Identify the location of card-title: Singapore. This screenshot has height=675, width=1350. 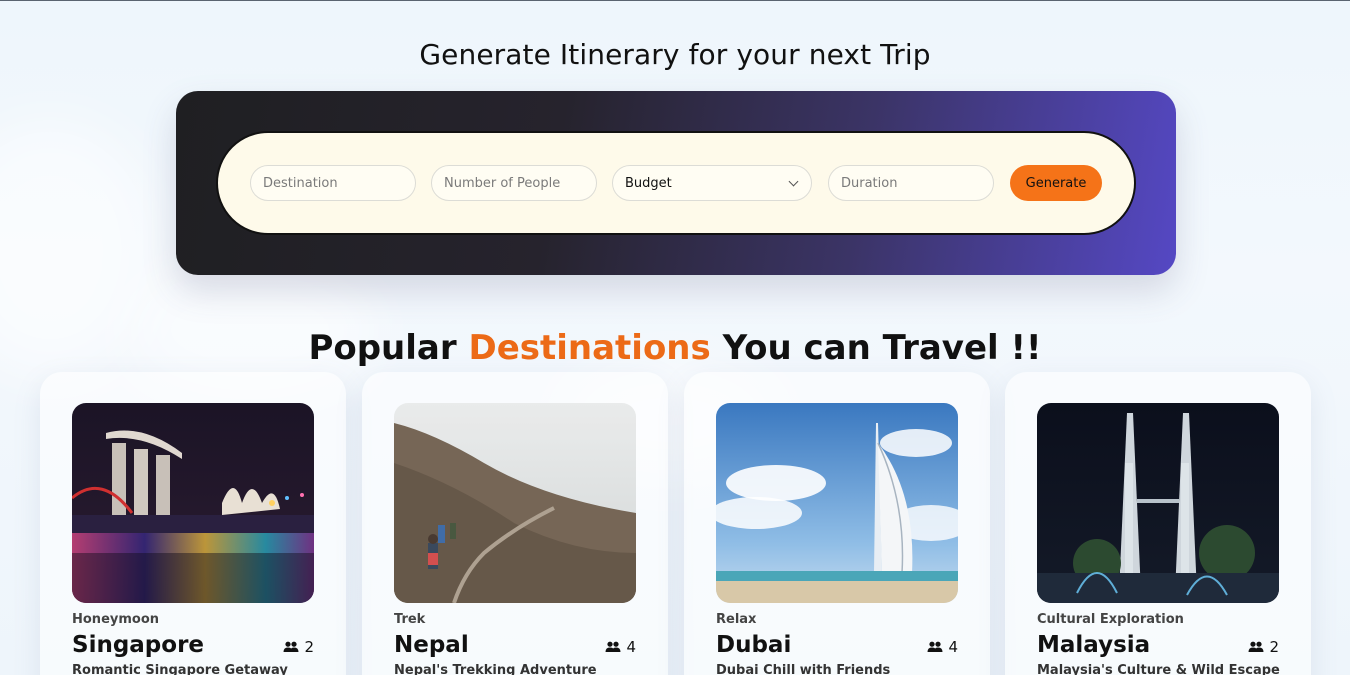
(138, 645).